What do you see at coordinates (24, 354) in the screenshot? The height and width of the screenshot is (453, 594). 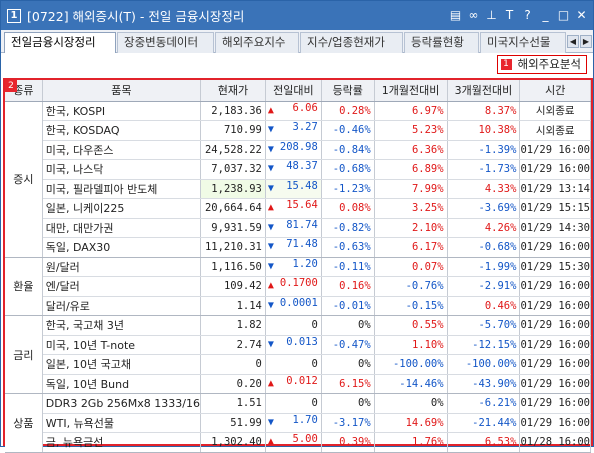 I see `category-cell: 금리` at bounding box center [24, 354].